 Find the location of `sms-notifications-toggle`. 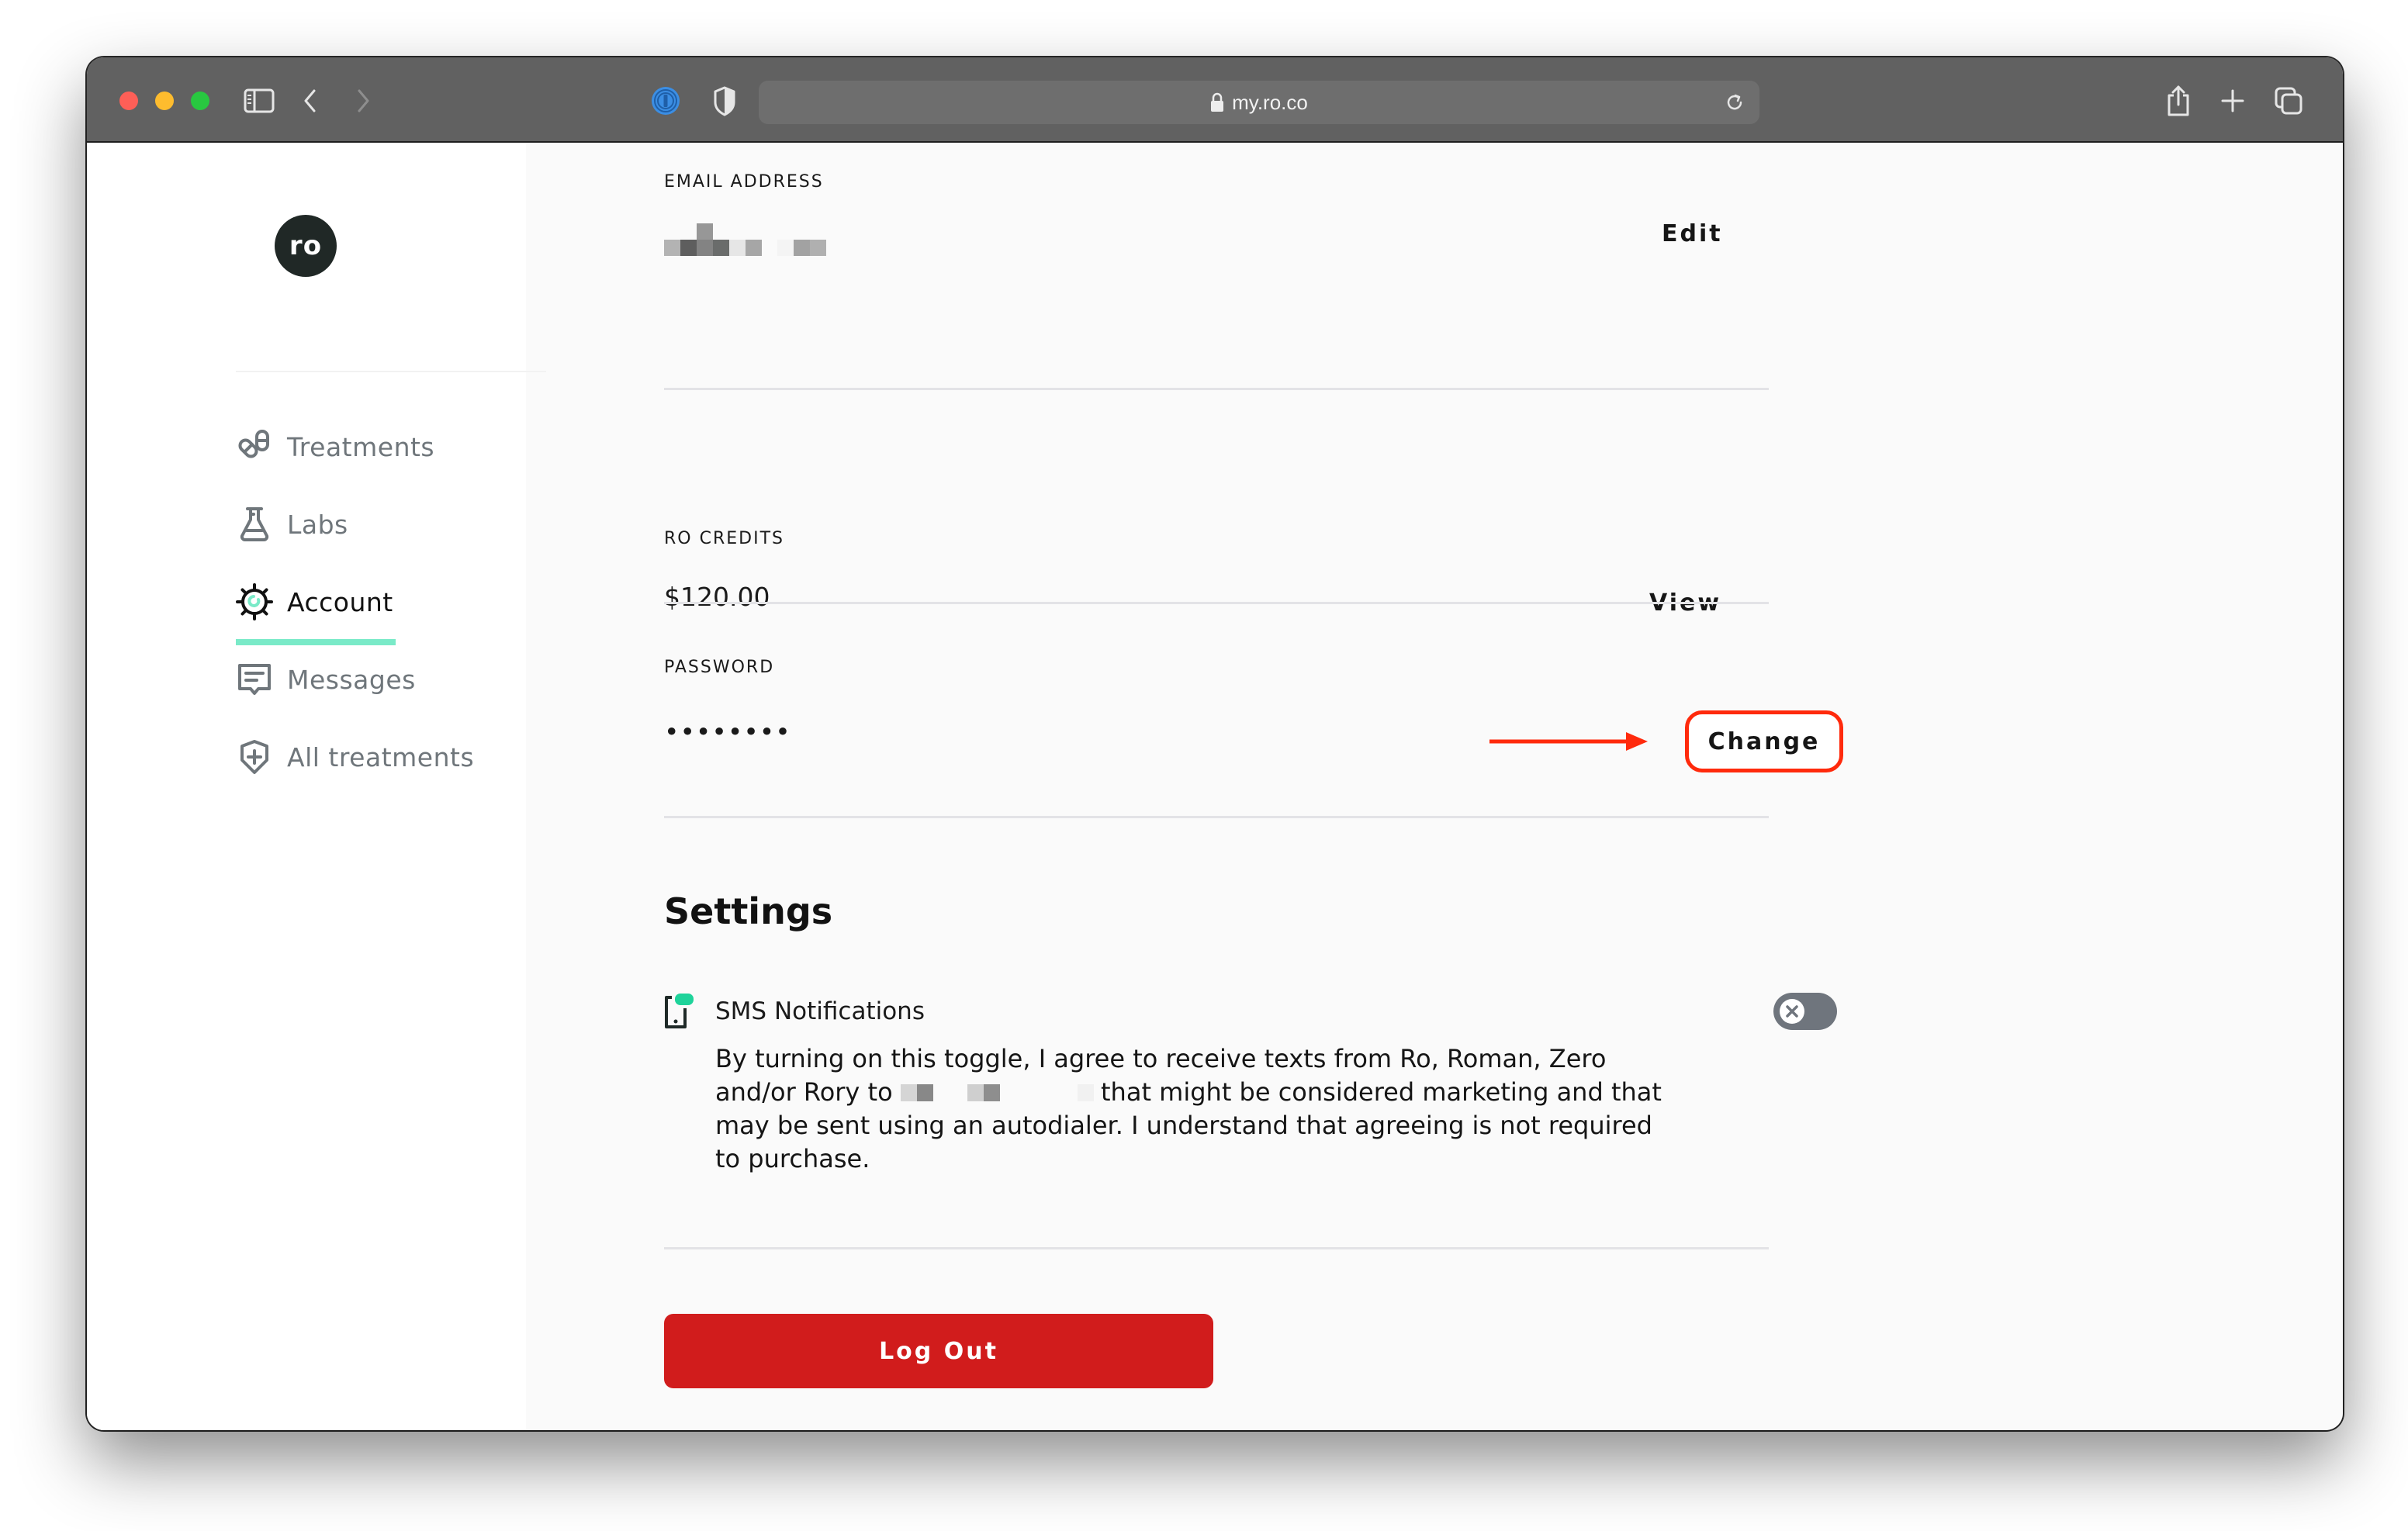

sms-notifications-toggle is located at coordinates (1805, 1011).